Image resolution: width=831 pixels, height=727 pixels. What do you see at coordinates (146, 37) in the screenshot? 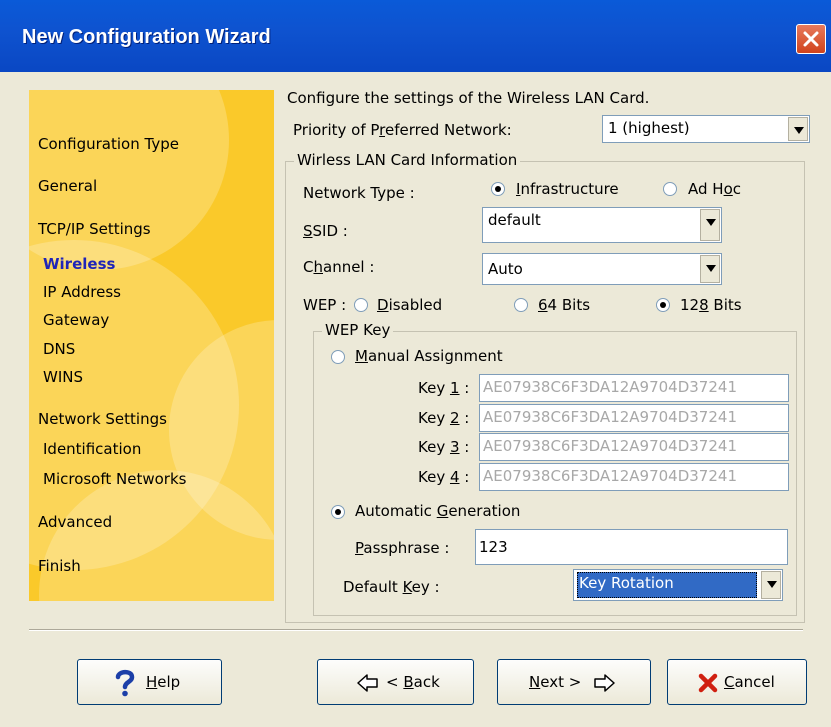
I see `window-title: New Configuration Wizard` at bounding box center [146, 37].